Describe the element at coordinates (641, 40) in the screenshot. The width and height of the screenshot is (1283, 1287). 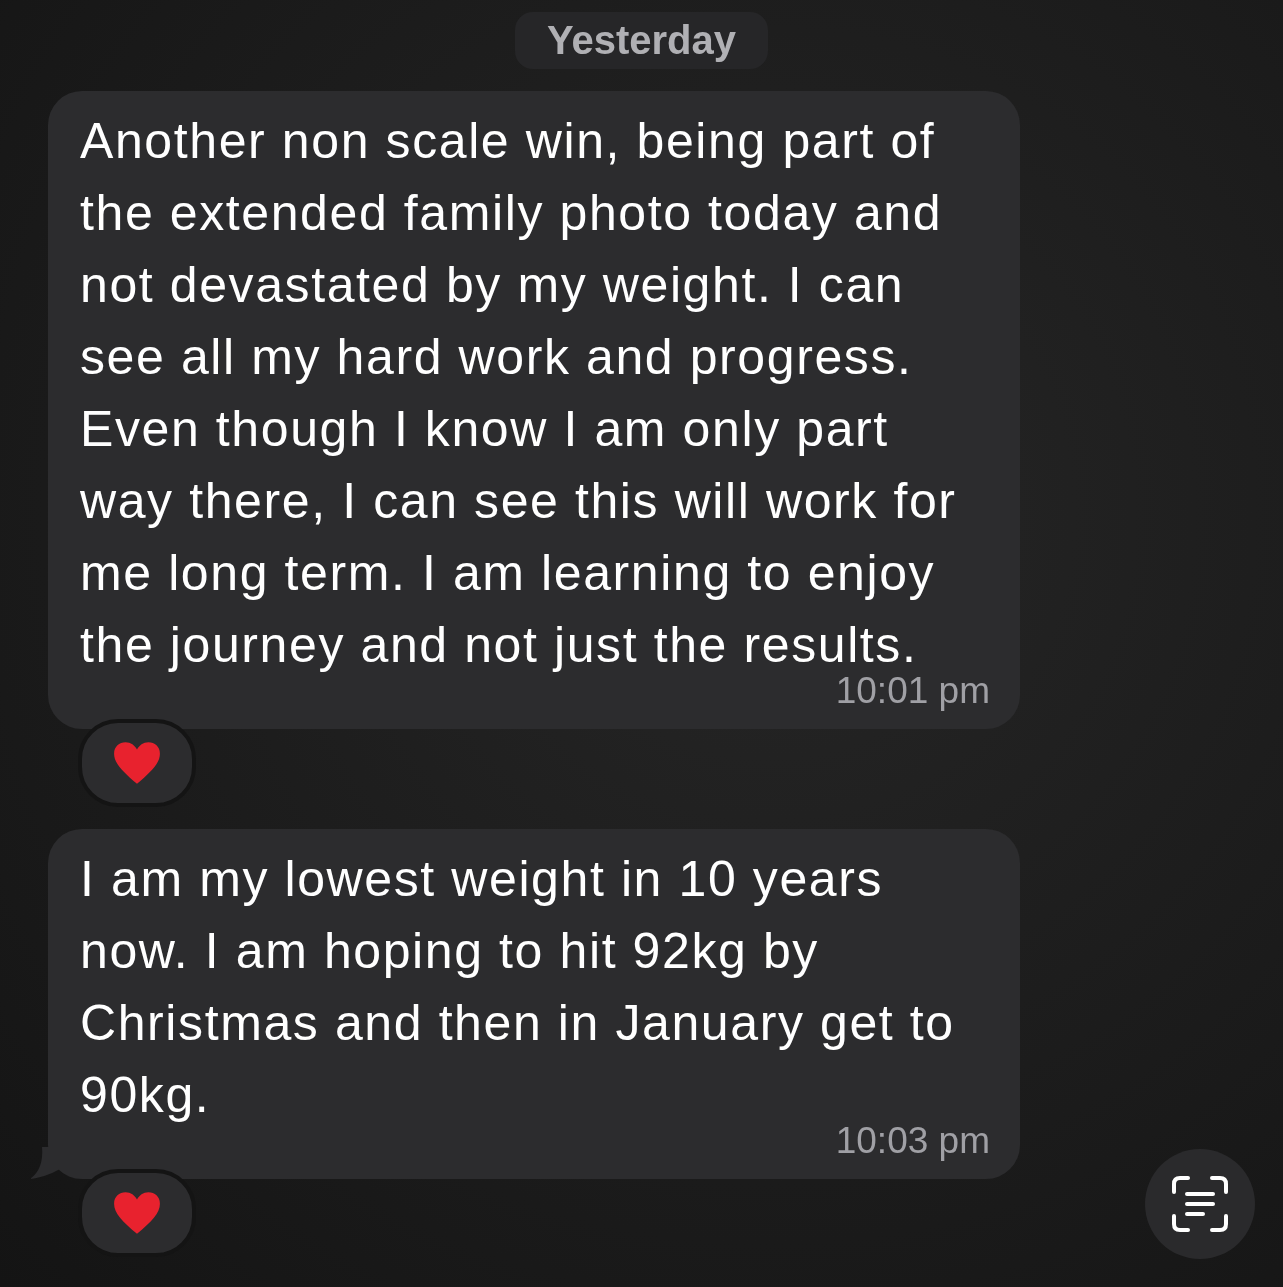
I see `date-divider: Yesterday` at that location.